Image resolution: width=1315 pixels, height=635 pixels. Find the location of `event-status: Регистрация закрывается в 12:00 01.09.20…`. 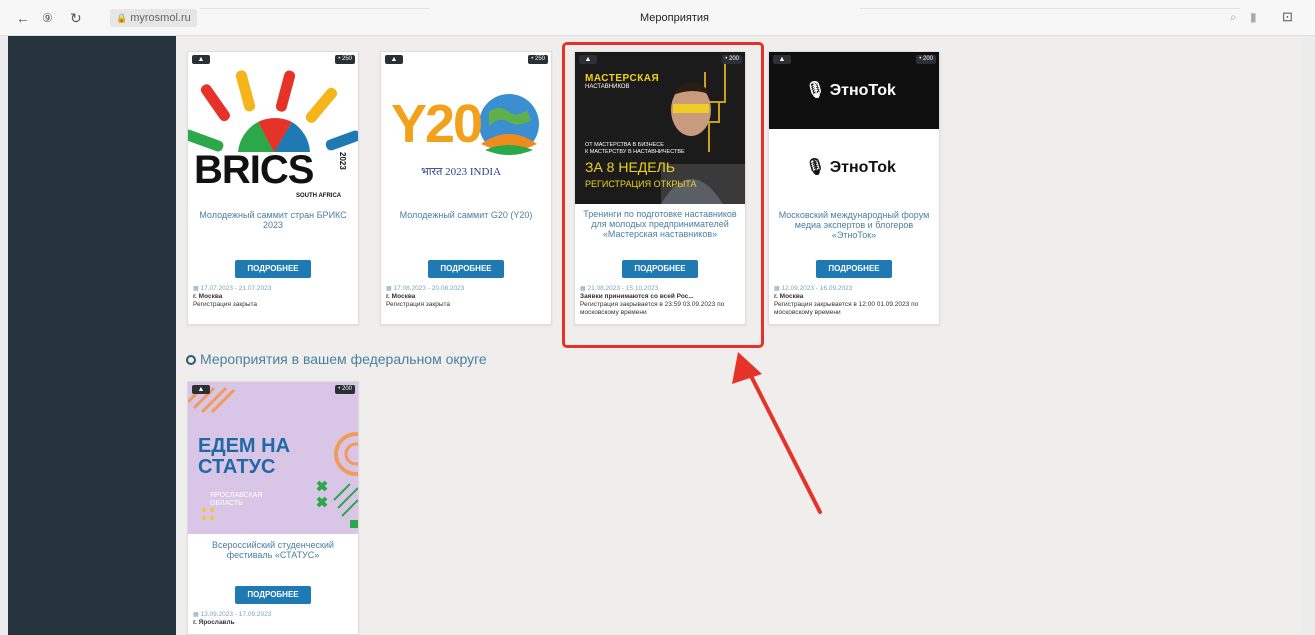

event-status: Регистрация закрывается в 12:00 01.09.20… is located at coordinates (846, 308).